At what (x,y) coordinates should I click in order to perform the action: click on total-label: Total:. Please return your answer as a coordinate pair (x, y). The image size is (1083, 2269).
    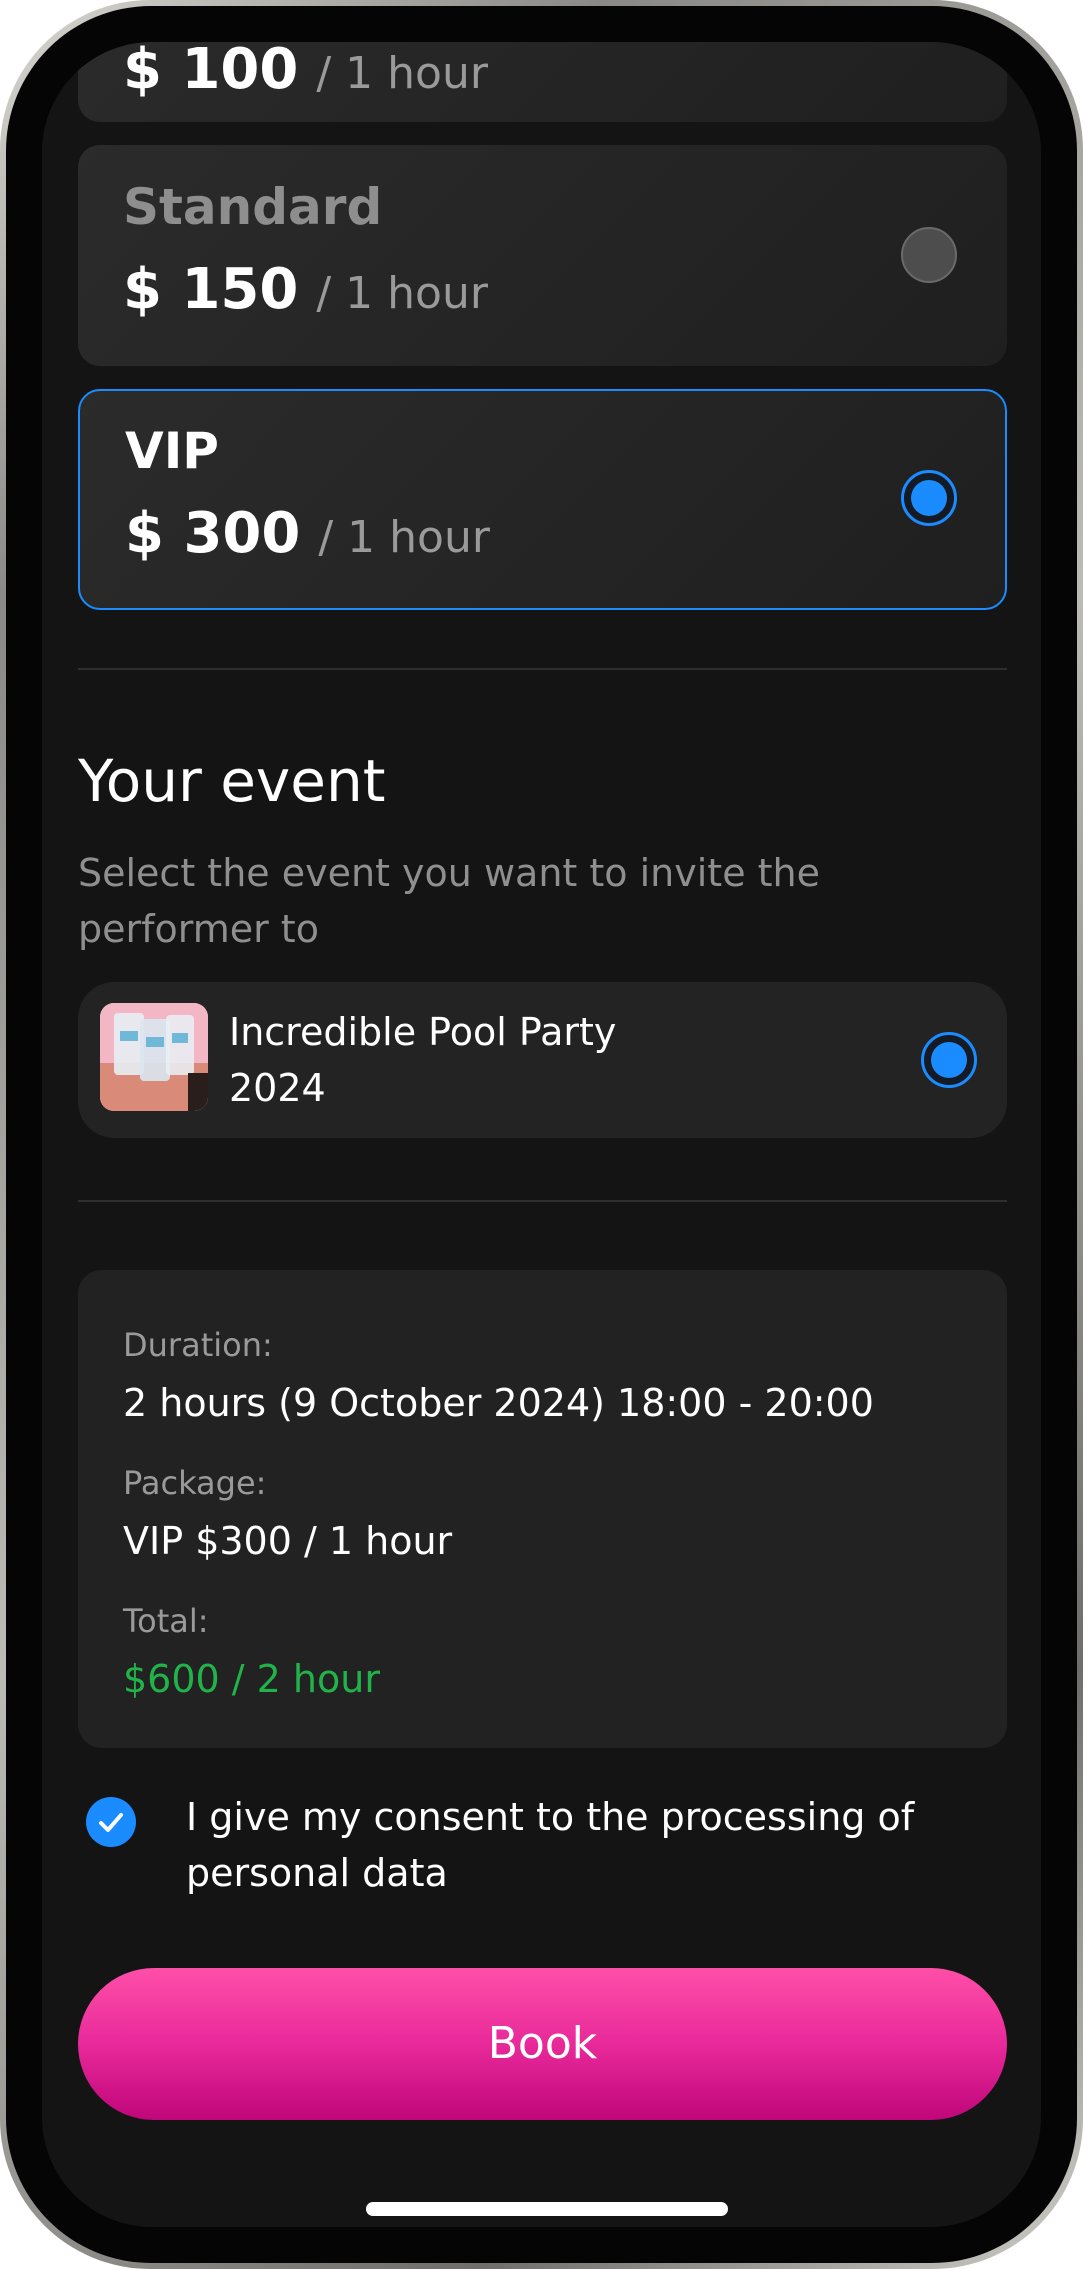
    Looking at the image, I should click on (166, 1621).